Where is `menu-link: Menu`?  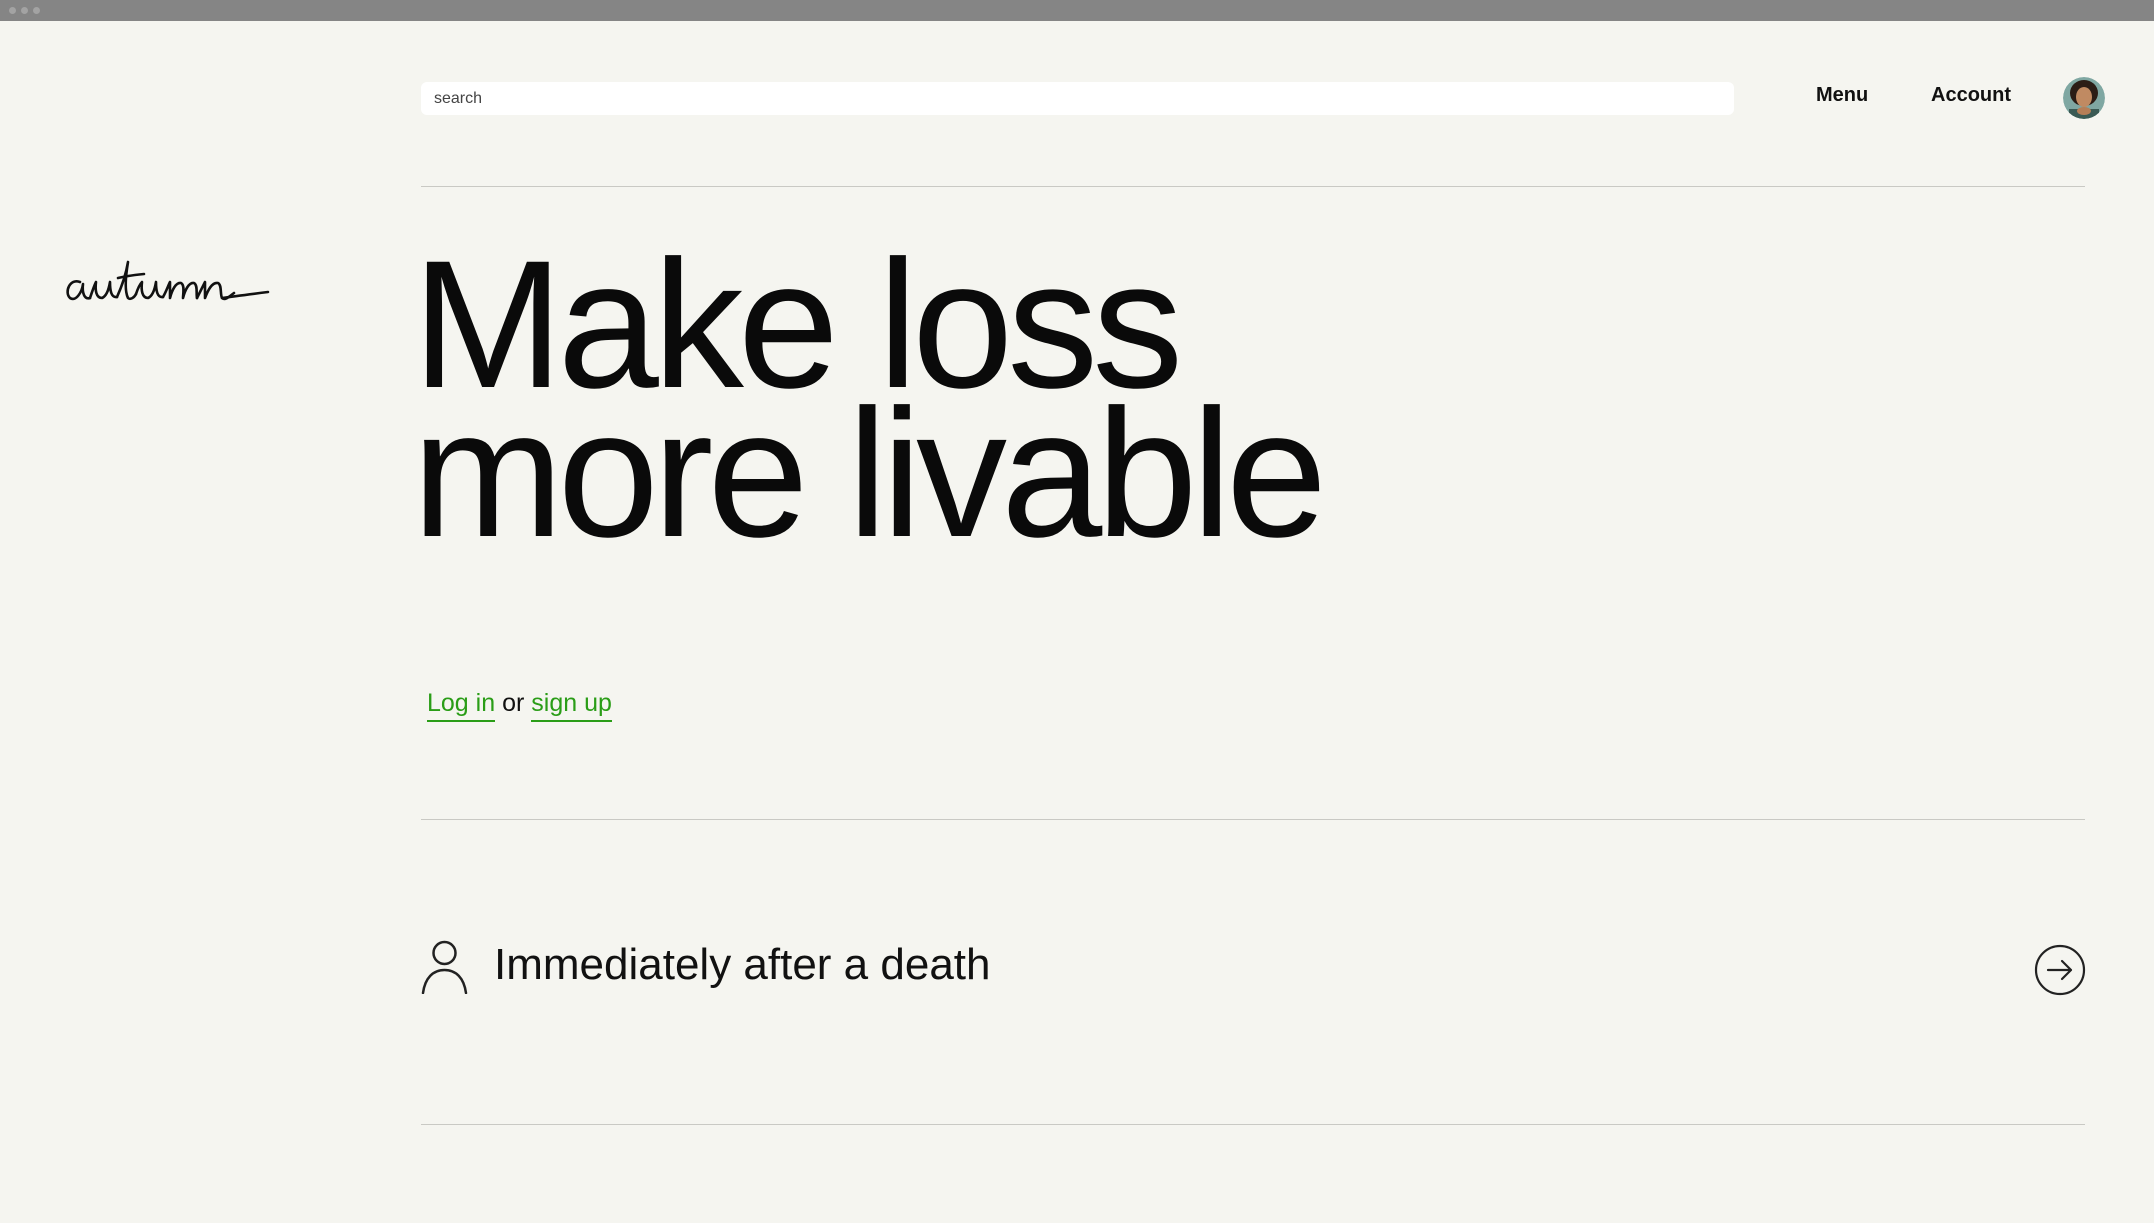
menu-link: Menu is located at coordinates (1842, 95).